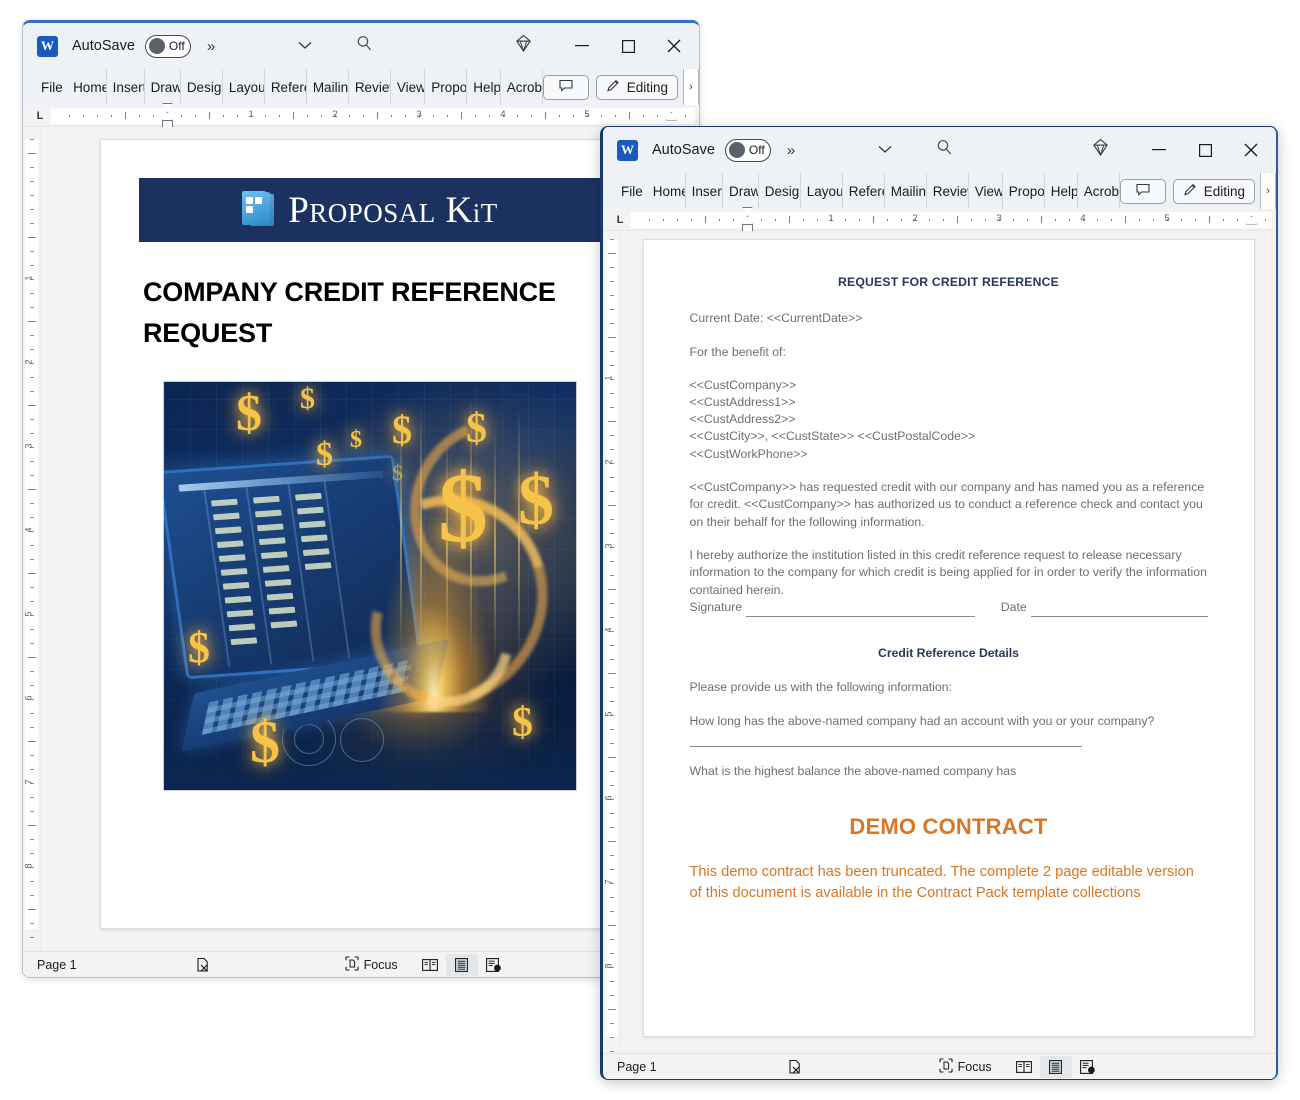  I want to click on question-1-rule, so click(885, 741).